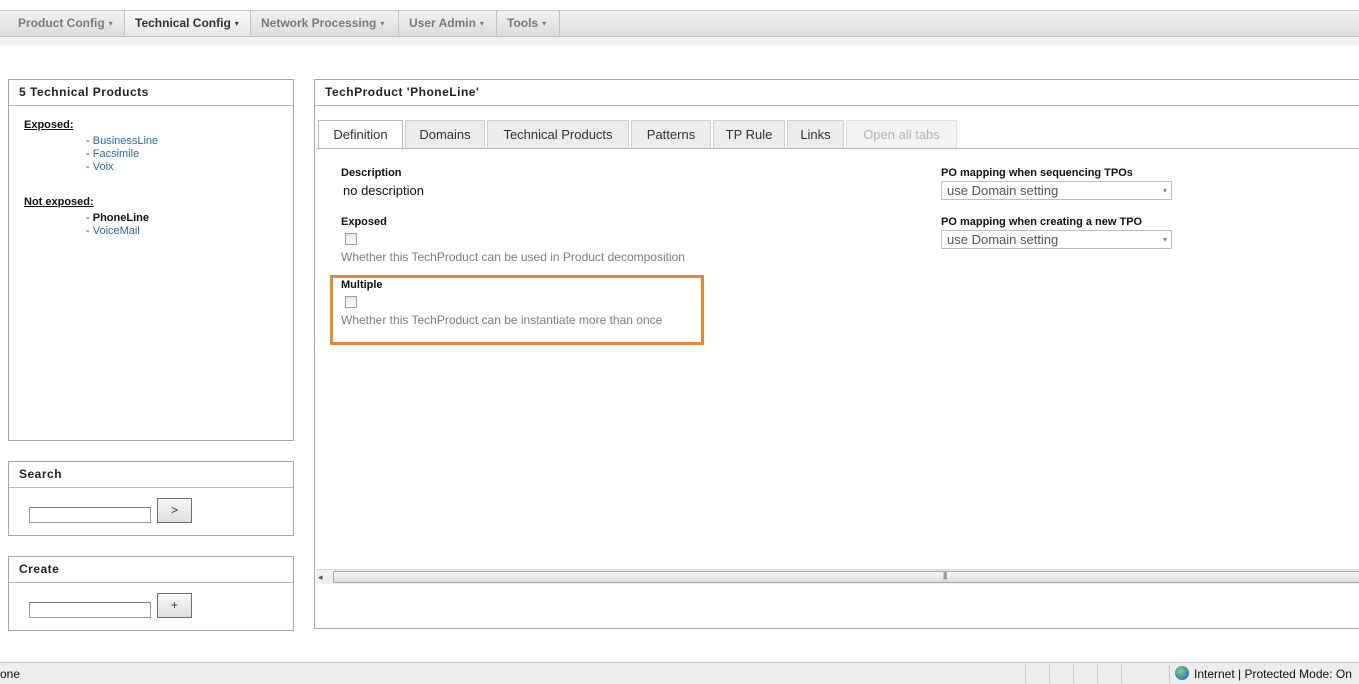 Image resolution: width=1359 pixels, height=684 pixels. Describe the element at coordinates (679, 5) in the screenshot. I see `browser-top-strip` at that location.